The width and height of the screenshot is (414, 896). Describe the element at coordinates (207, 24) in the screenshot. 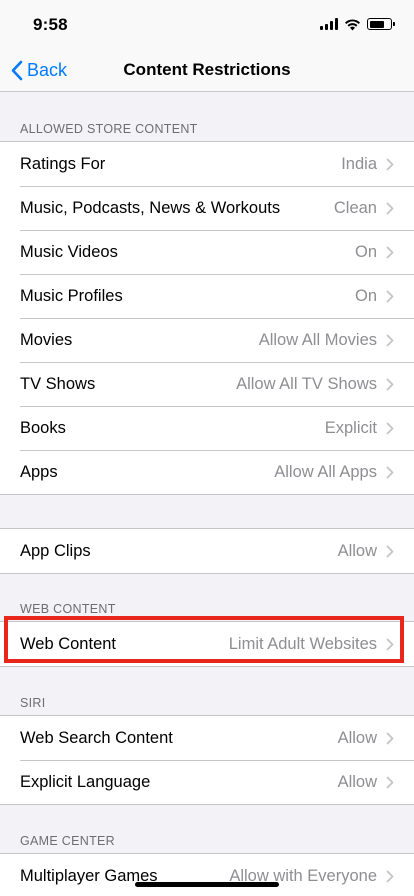

I see `status-bar: 9:58` at that location.